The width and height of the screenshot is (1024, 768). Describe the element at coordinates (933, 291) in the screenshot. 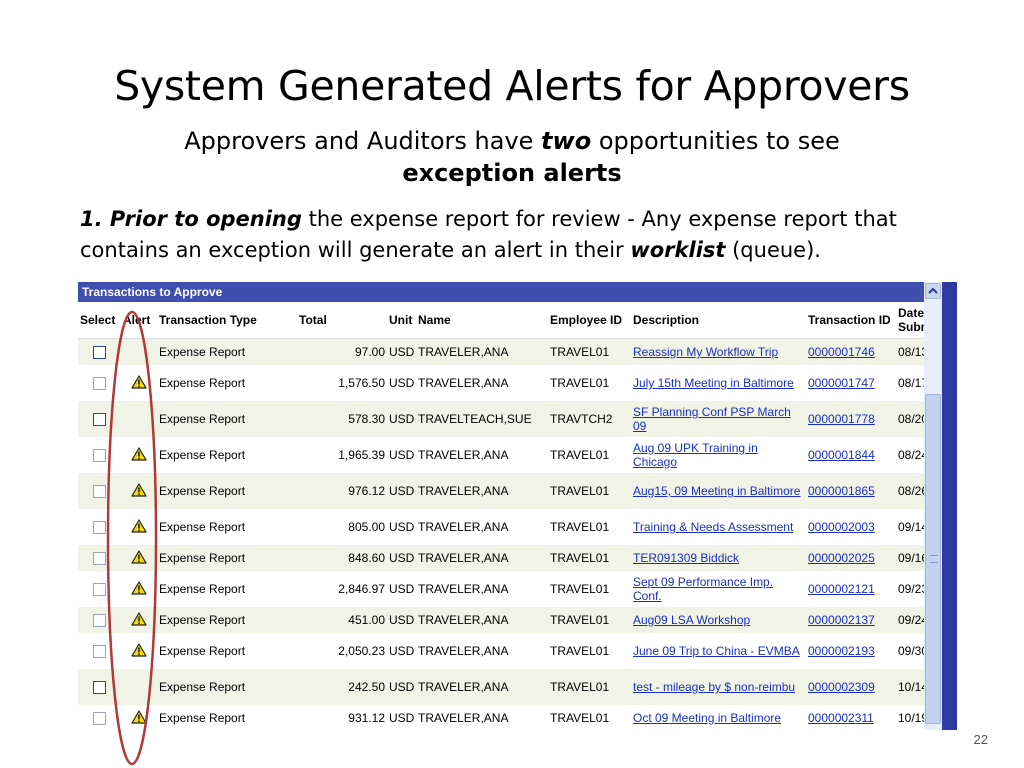

I see `chevron-up-icon` at that location.